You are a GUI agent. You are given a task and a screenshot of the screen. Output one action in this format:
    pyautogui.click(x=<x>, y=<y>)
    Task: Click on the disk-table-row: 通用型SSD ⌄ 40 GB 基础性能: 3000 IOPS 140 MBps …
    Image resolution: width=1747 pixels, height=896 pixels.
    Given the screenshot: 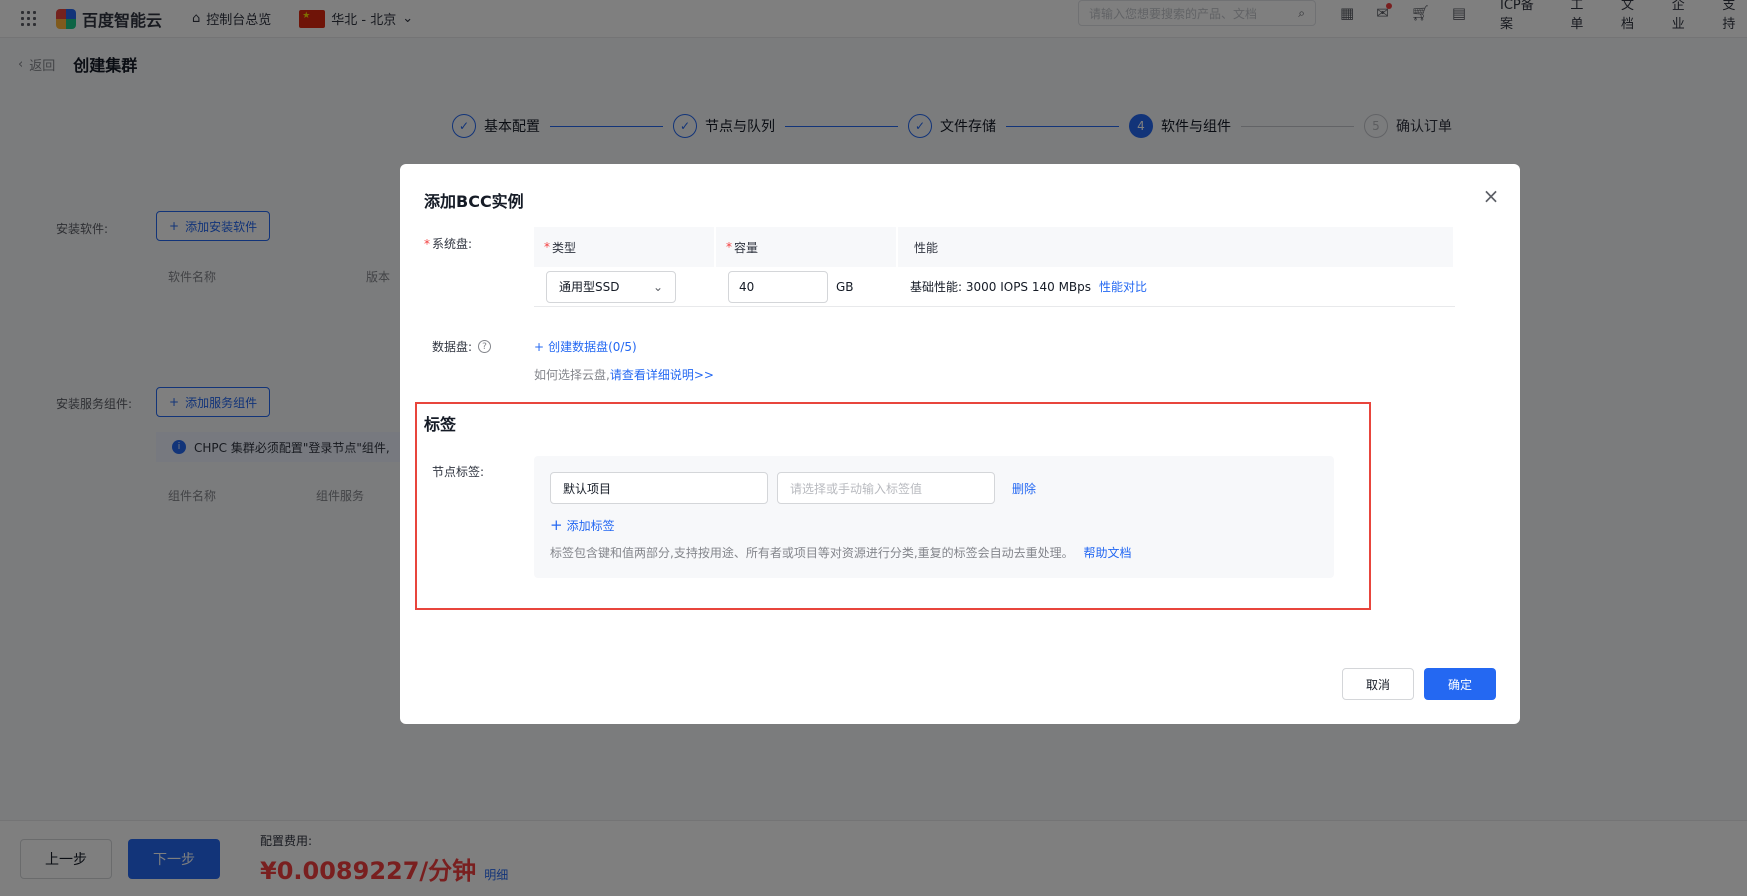 What is the action you would take?
    pyautogui.click(x=994, y=287)
    